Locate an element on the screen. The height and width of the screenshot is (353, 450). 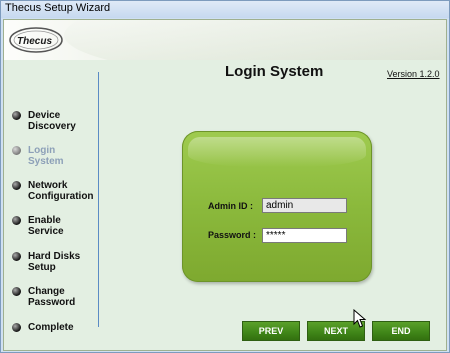
prev-button: PREV is located at coordinates (271, 331).